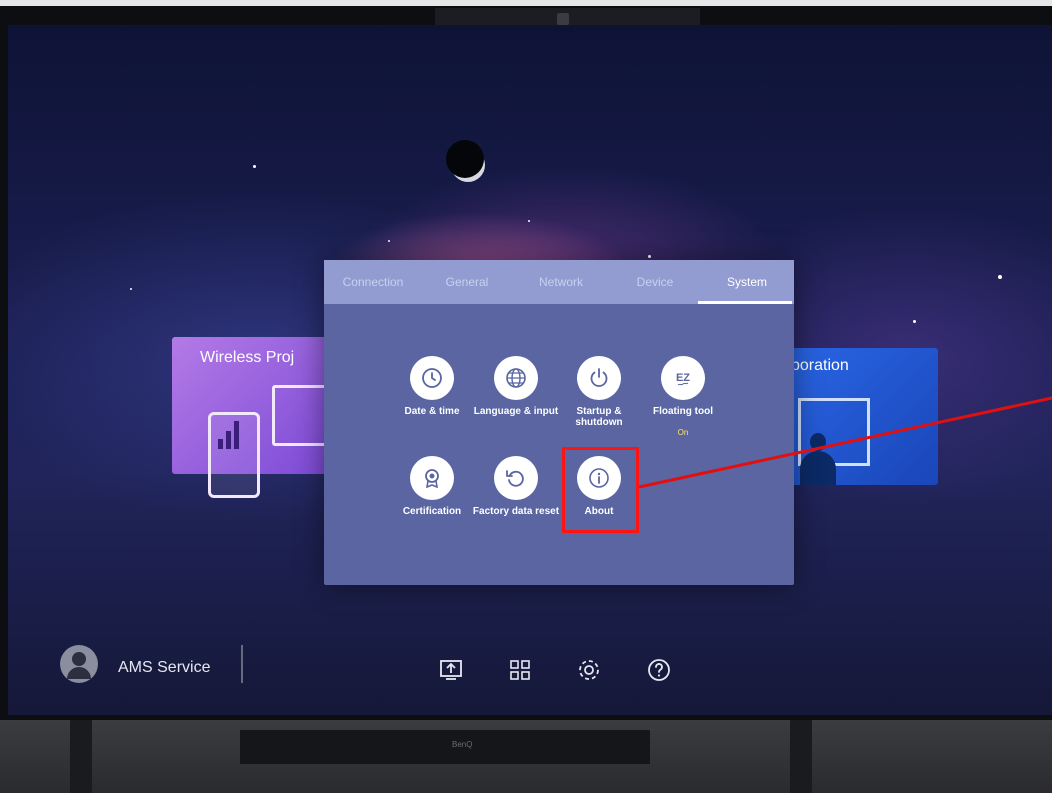 This screenshot has width=1052, height=793. Describe the element at coordinates (242, 664) in the screenshot. I see `taskbar-divider` at that location.